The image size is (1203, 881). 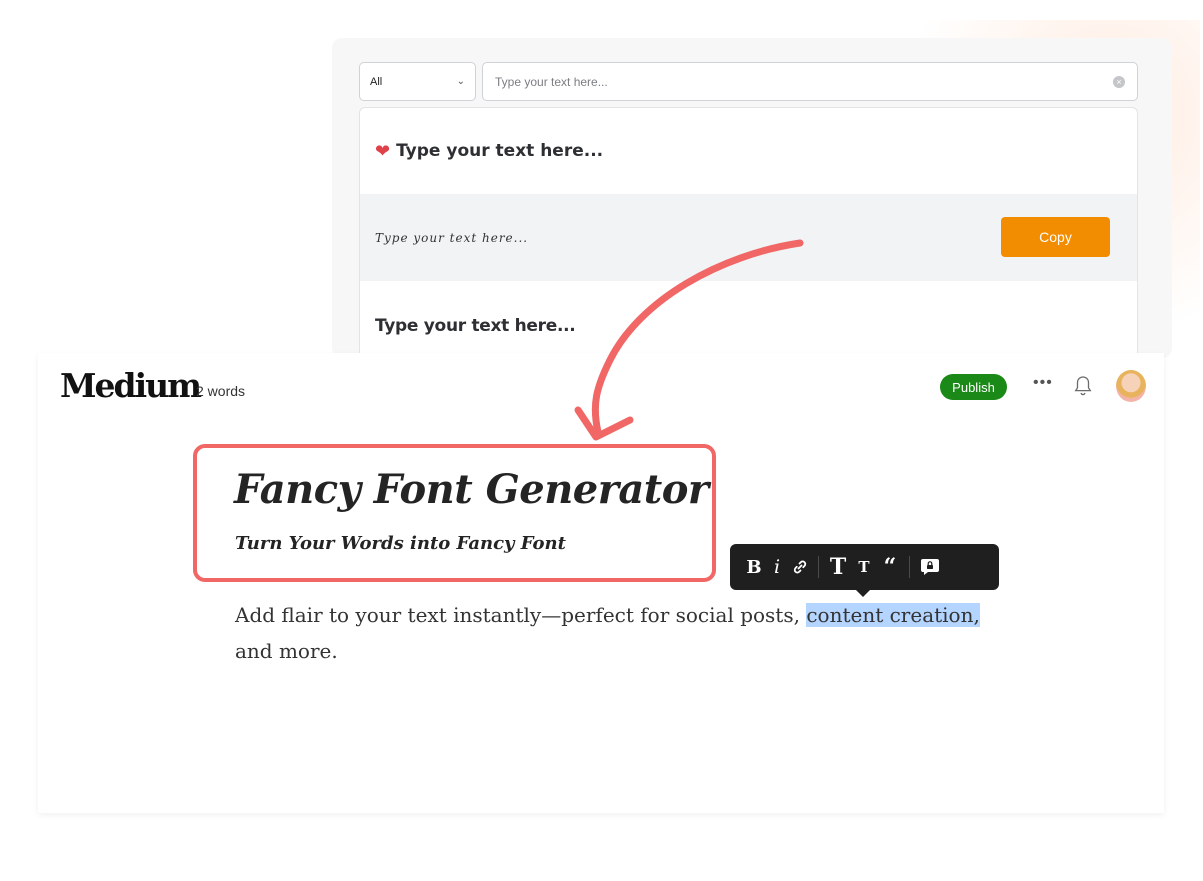 I want to click on highlight-frame, so click(x=454, y=513).